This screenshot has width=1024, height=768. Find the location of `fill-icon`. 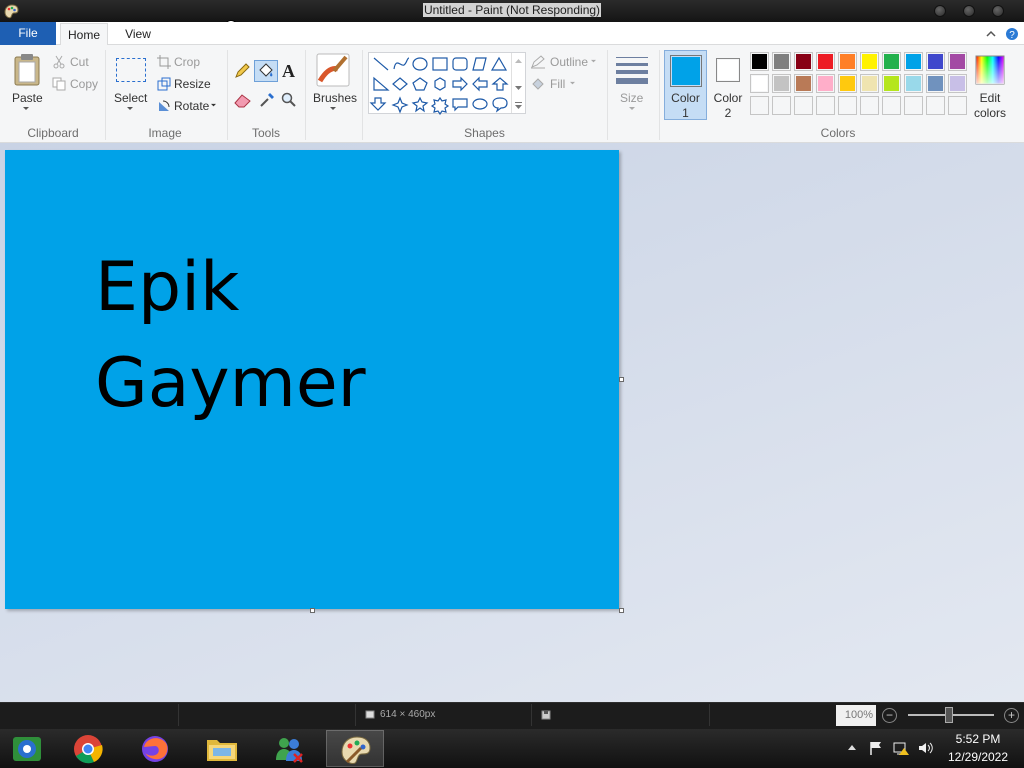

fill-icon is located at coordinates (538, 84).